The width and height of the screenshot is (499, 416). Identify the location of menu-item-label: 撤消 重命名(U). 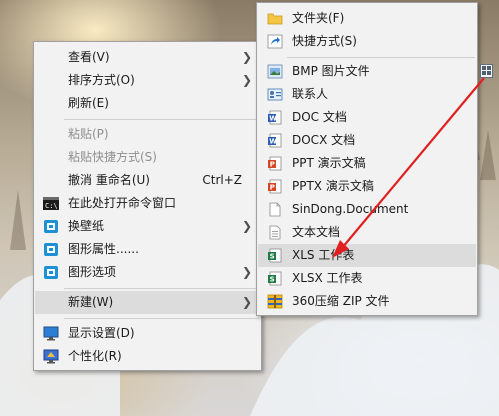
(109, 180).